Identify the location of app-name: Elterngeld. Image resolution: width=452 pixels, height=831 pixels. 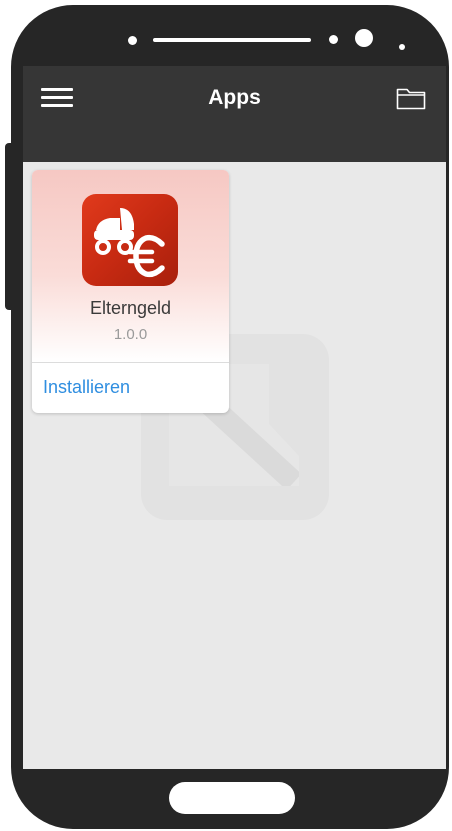
(130, 308).